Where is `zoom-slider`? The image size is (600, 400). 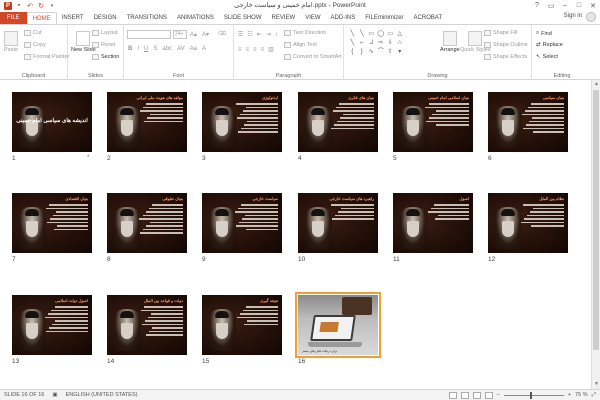
zoom-slider is located at coordinates (533, 395).